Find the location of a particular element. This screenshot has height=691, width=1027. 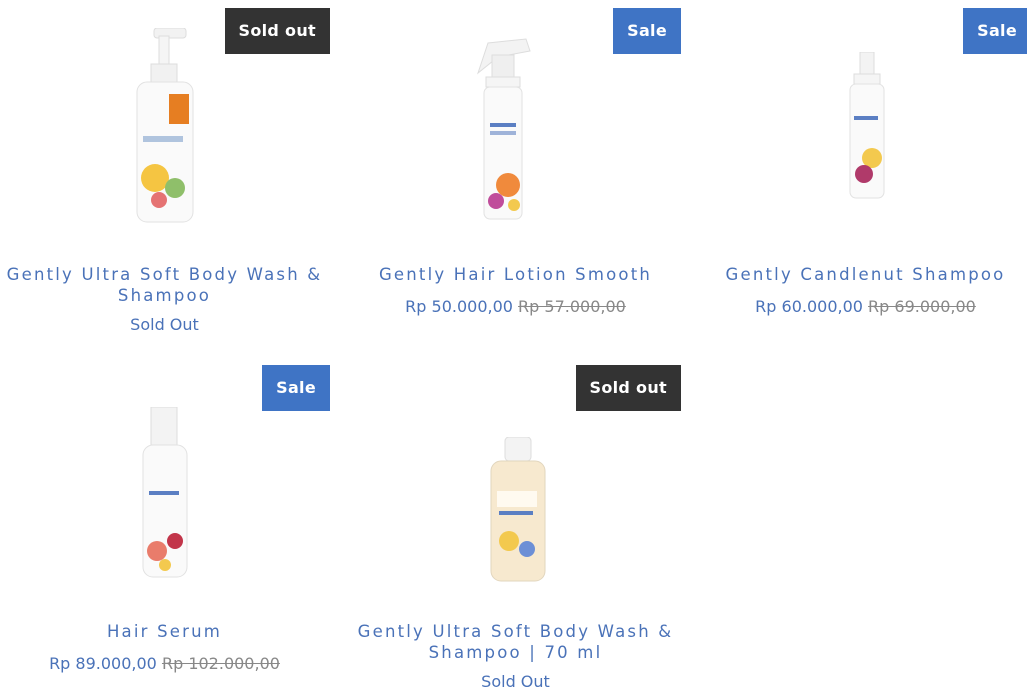

small-spray-bottle-image is located at coordinates (867, 125).